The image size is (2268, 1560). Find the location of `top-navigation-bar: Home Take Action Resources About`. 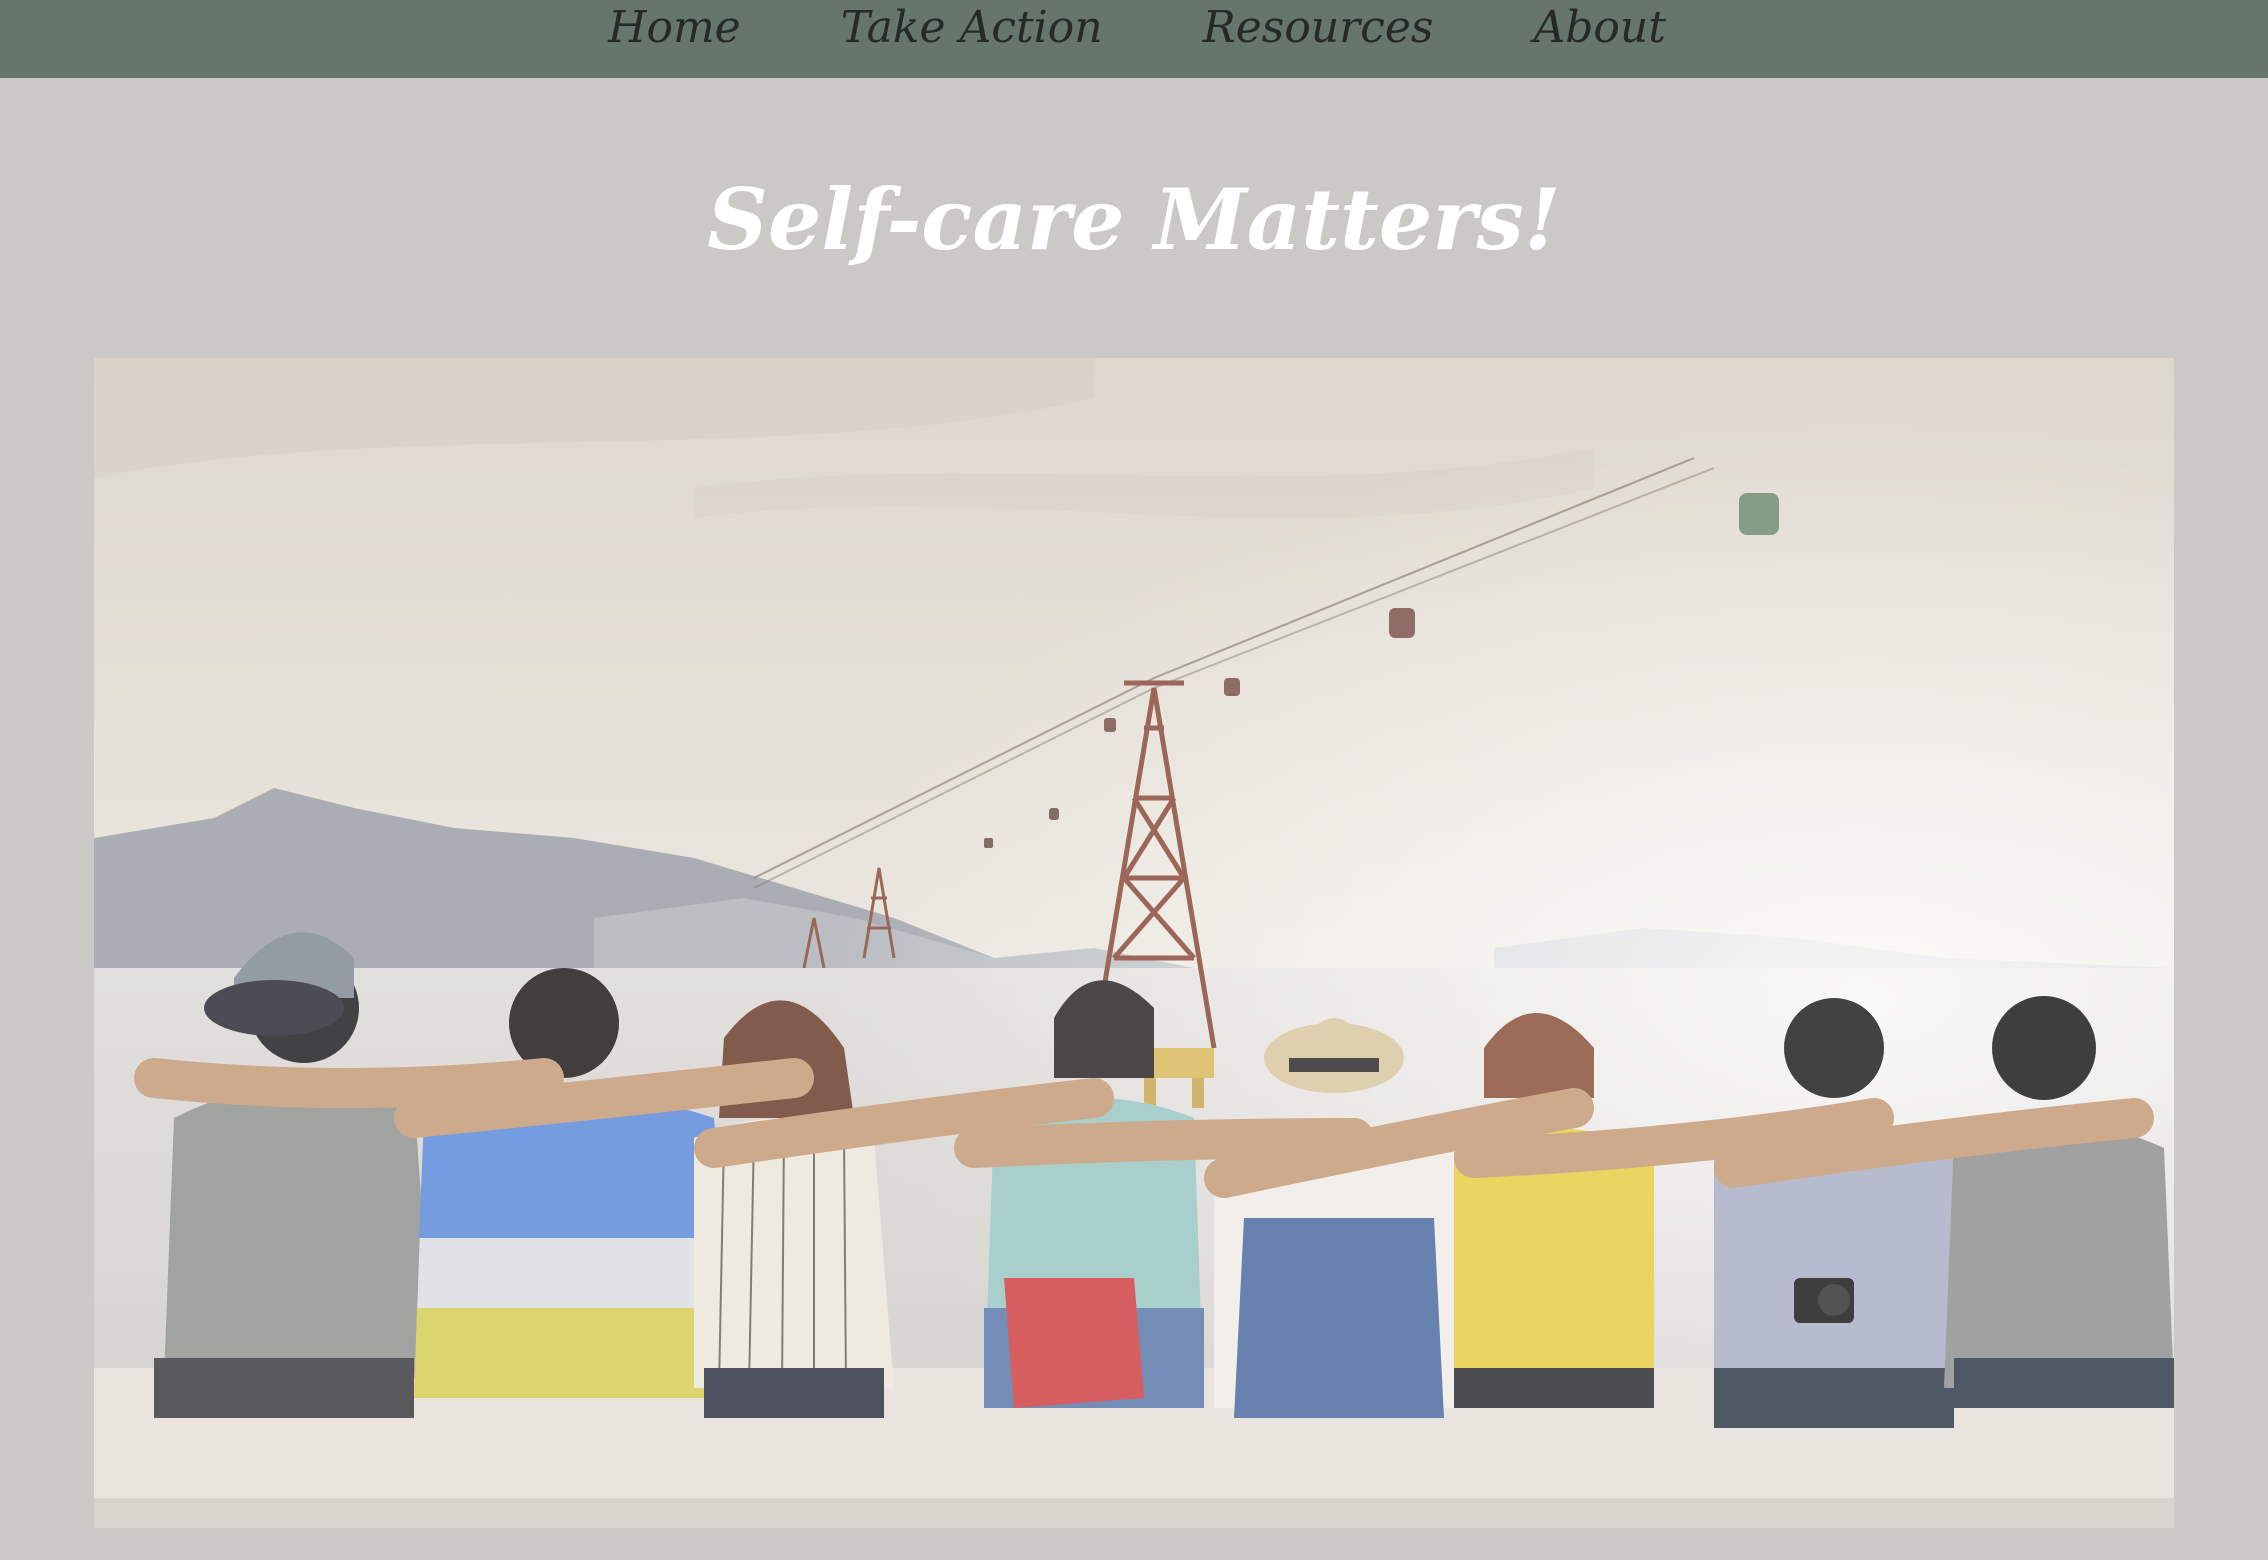

top-navigation-bar: Home Take Action Resources About is located at coordinates (1134, 39).